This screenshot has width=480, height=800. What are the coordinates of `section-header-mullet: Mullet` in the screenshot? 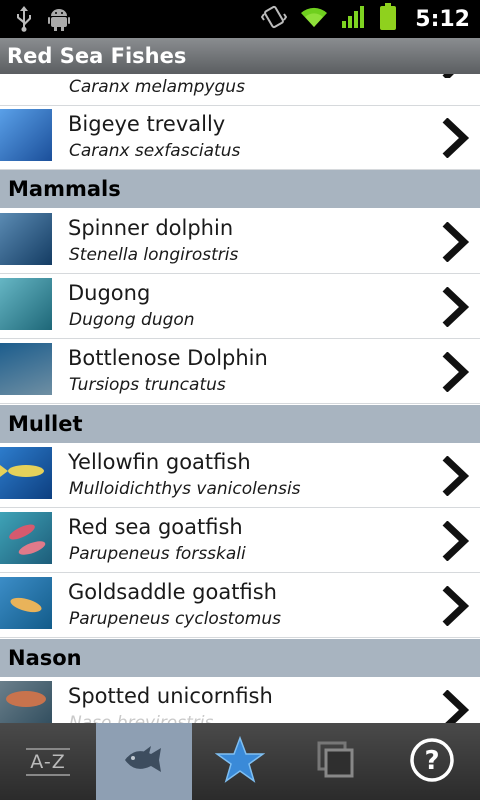 It's located at (240, 424).